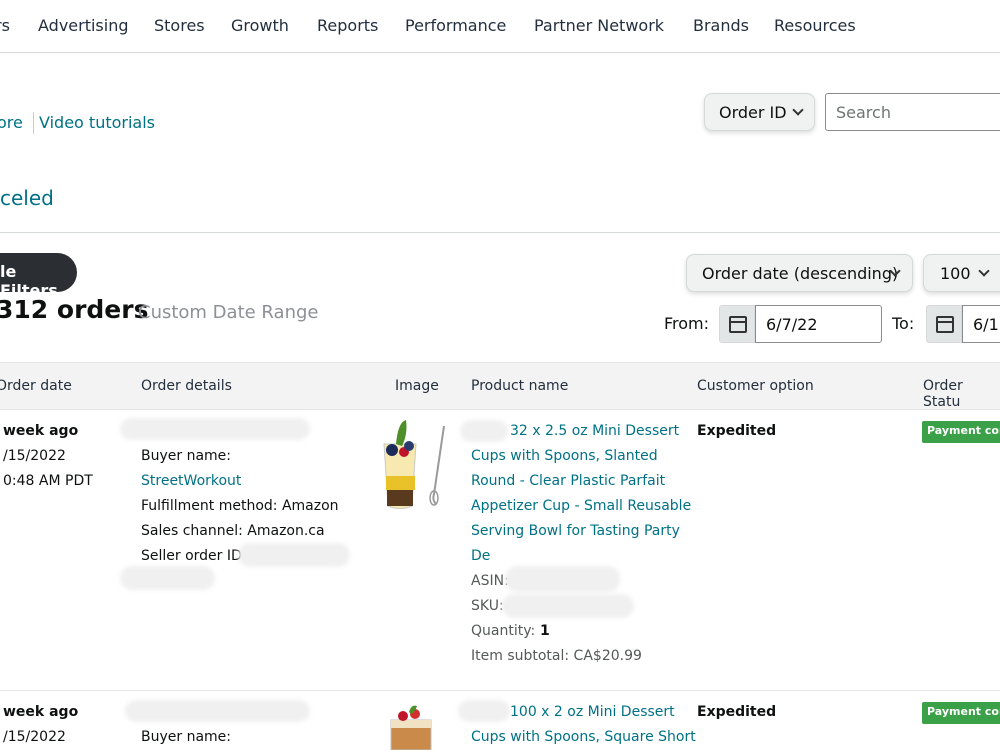 The width and height of the screenshot is (1000, 750). What do you see at coordinates (233, 531) in the screenshot?
I see `sales-channel: Sales channel: Amazon.ca` at bounding box center [233, 531].